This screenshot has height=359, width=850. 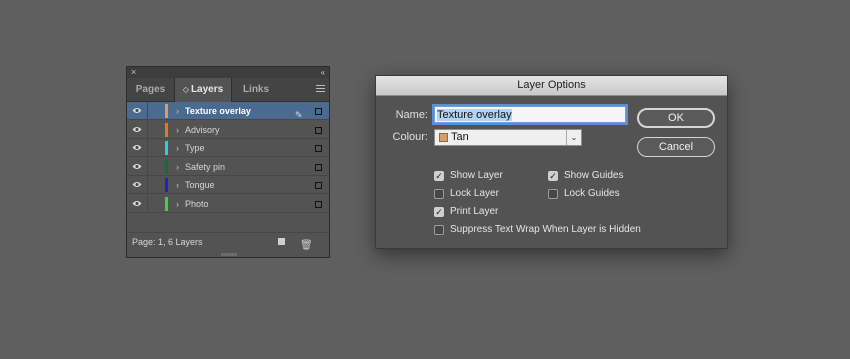 I want to click on colour-value: Tan, so click(x=460, y=137).